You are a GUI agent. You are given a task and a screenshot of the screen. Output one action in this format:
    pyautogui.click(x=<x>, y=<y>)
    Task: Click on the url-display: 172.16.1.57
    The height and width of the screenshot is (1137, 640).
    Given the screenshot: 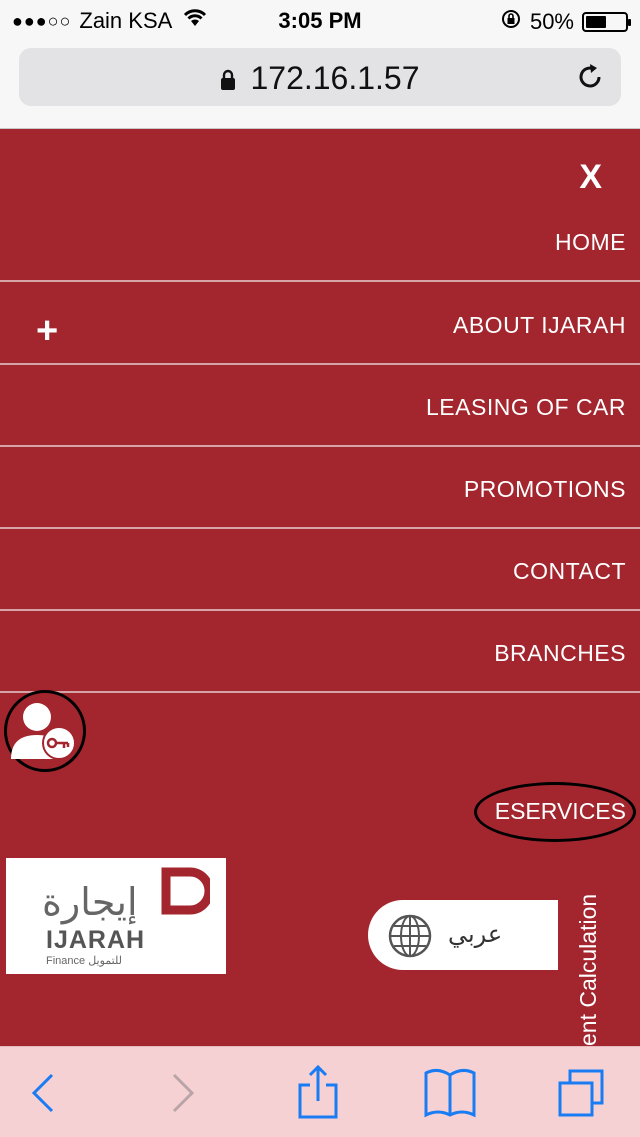 What is the action you would take?
    pyautogui.click(x=320, y=79)
    